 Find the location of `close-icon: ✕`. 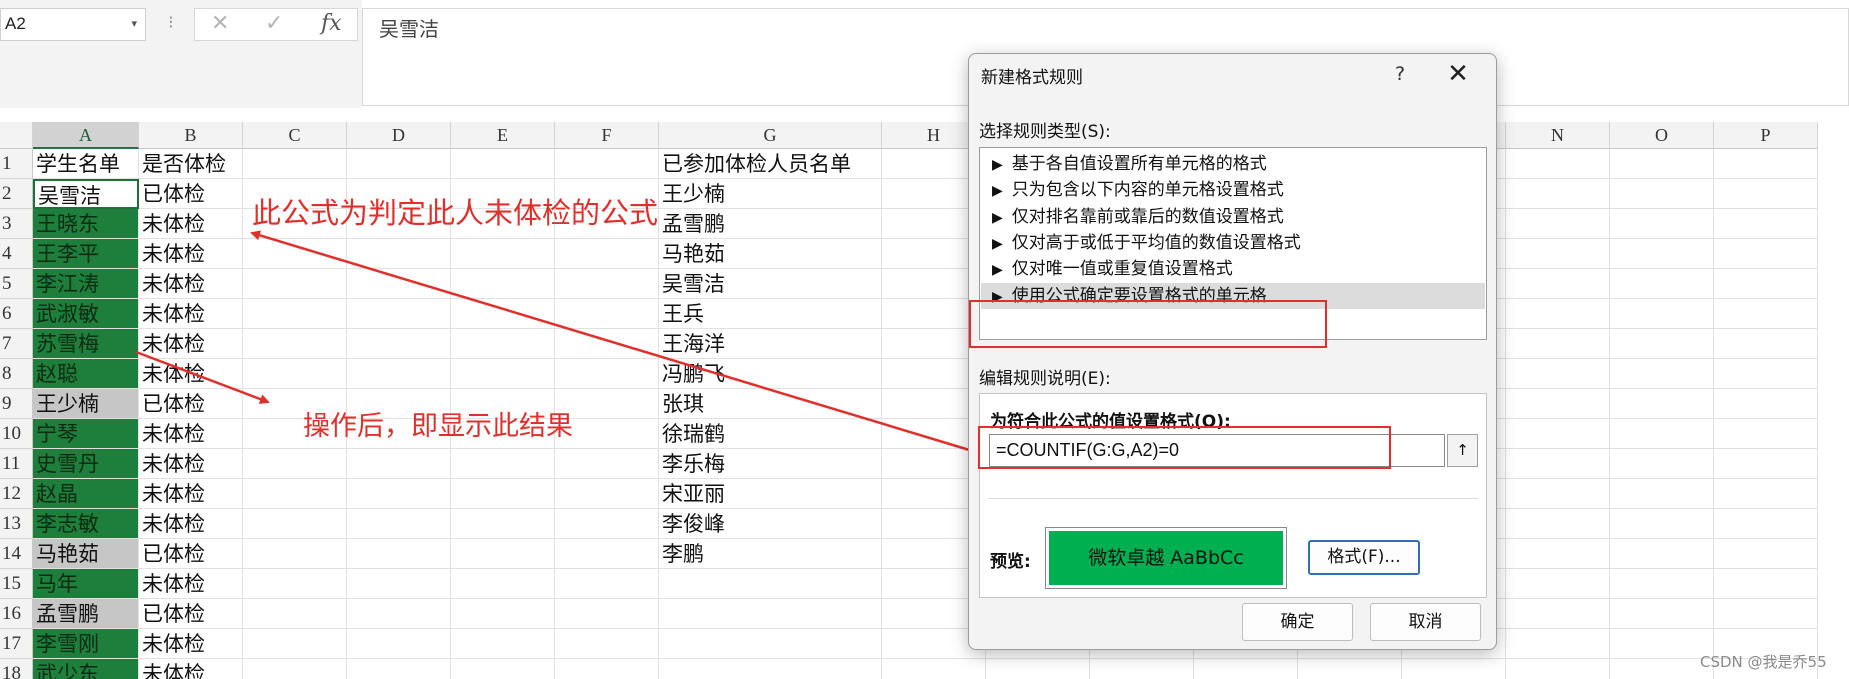

close-icon: ✕ is located at coordinates (1458, 74).